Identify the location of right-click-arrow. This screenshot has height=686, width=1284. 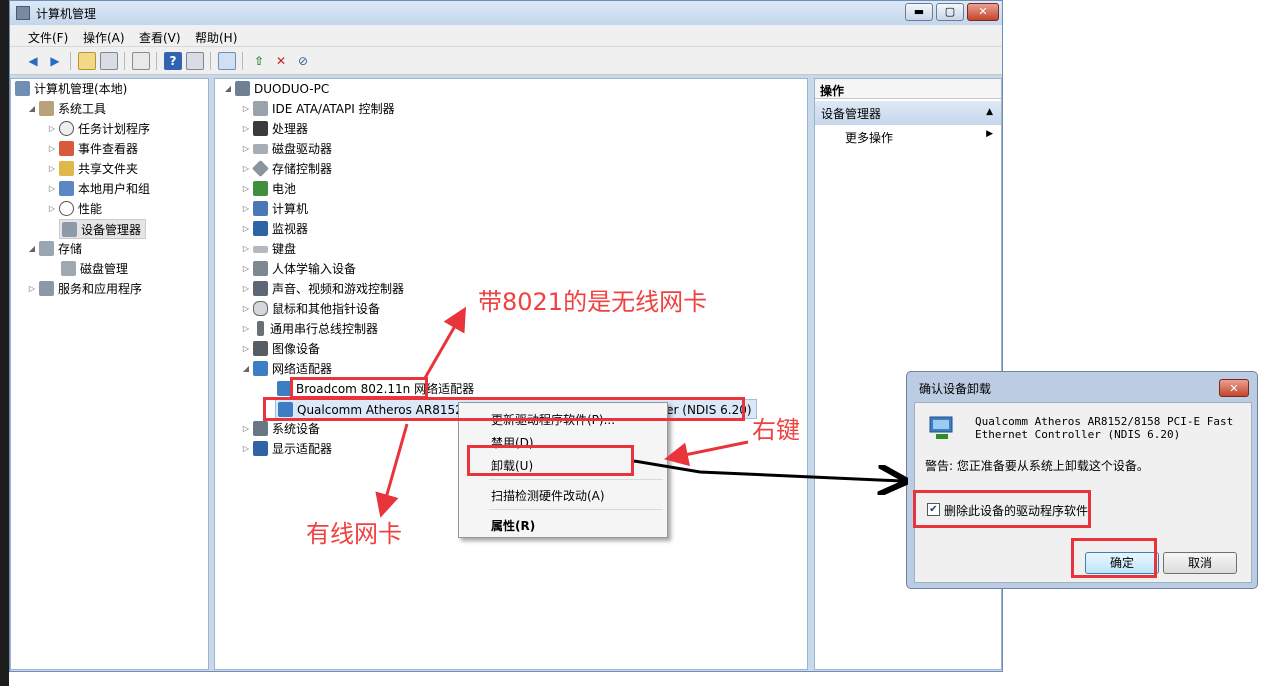
(706, 453).